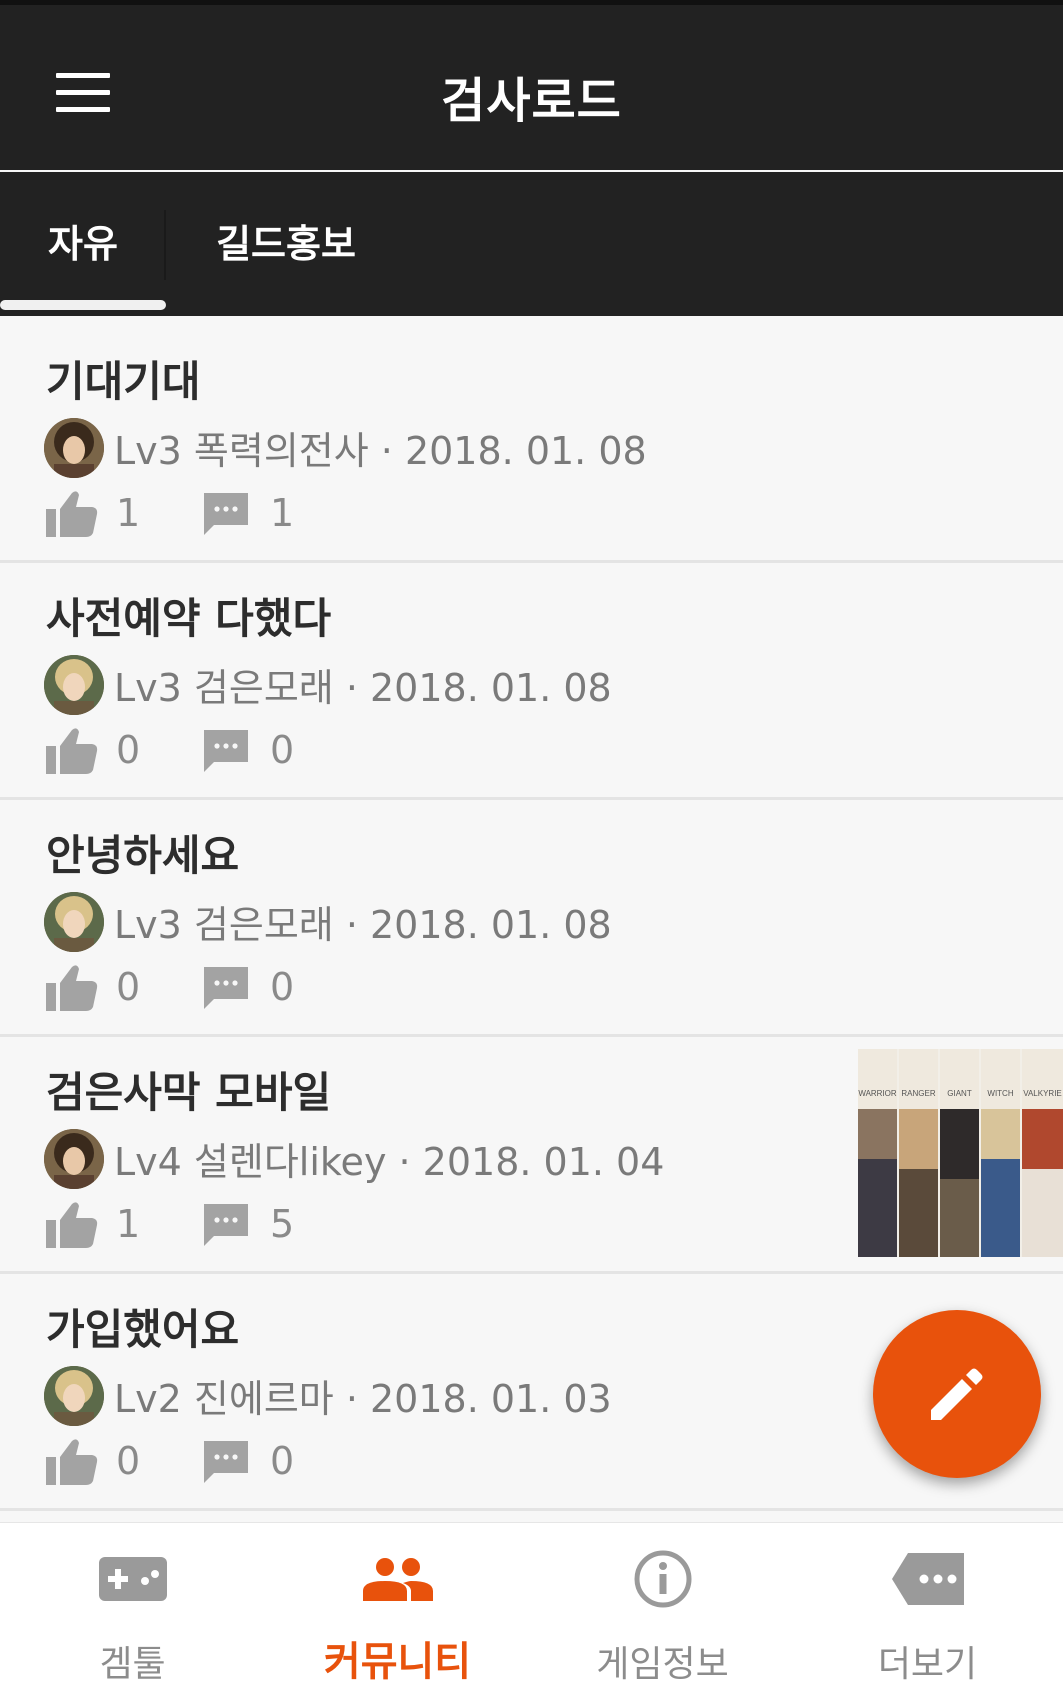 The width and height of the screenshot is (1063, 1696). What do you see at coordinates (286, 244) in the screenshot?
I see `tab-guild-promo: 길드홍보` at bounding box center [286, 244].